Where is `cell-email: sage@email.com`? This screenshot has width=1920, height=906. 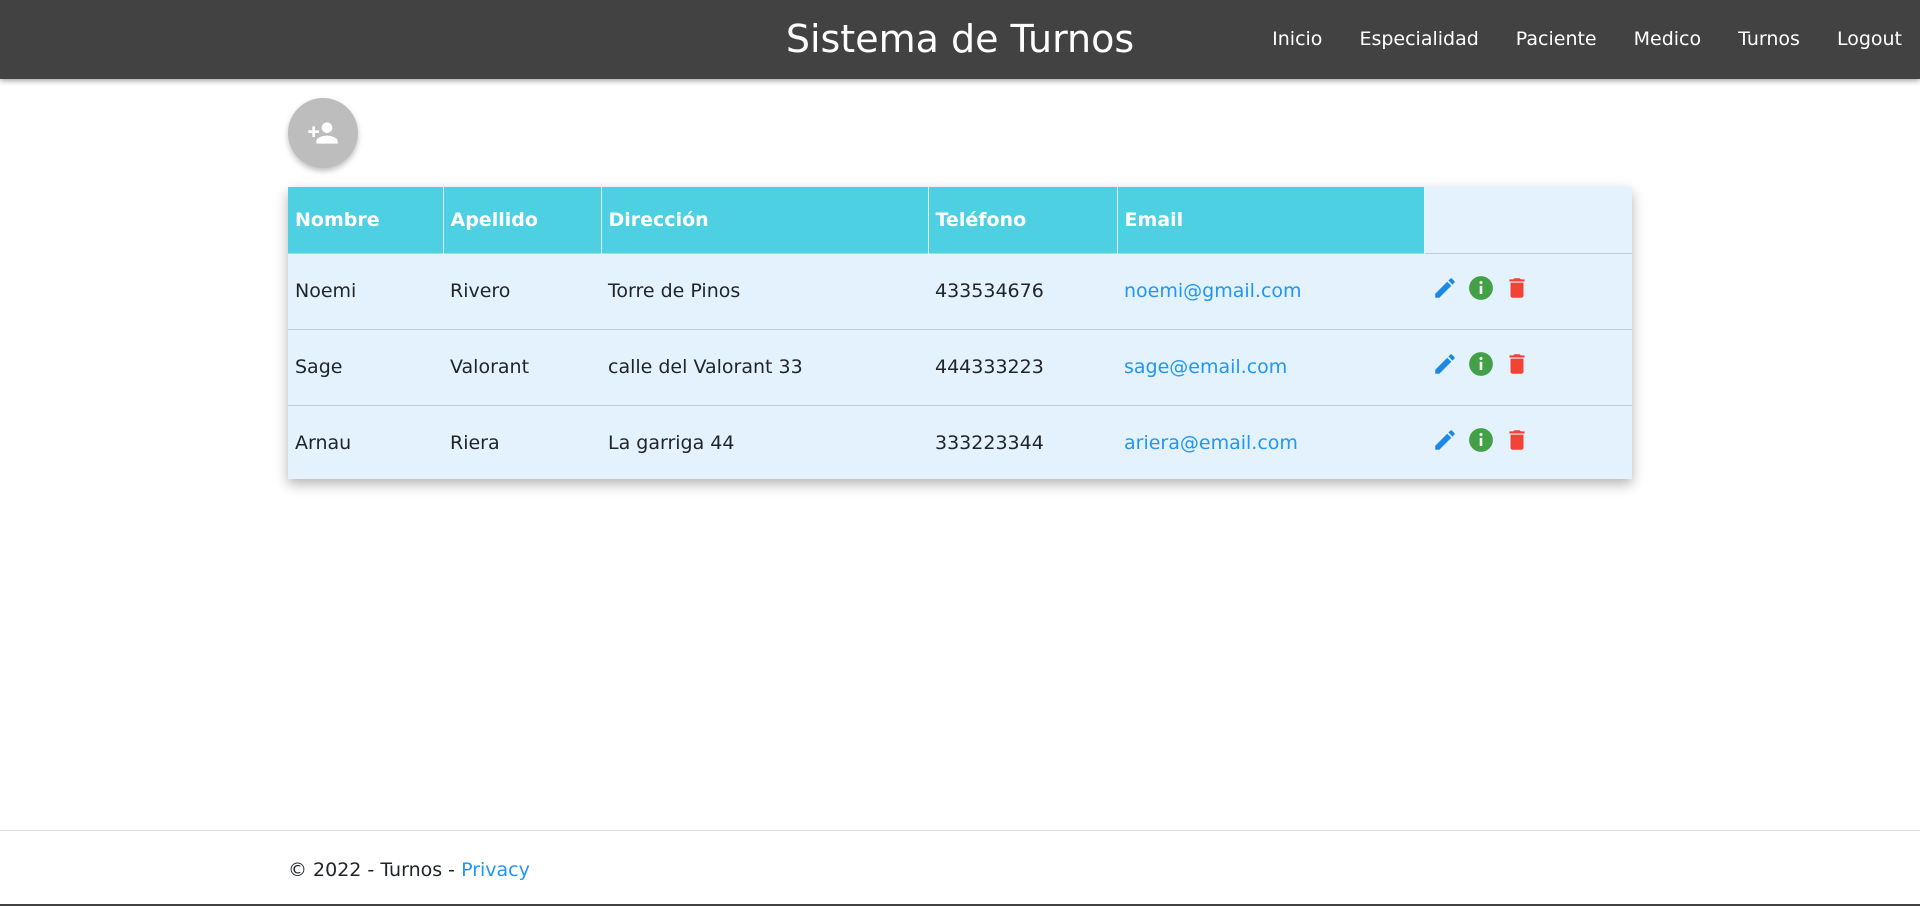 cell-email: sage@email.com is located at coordinates (1270, 366).